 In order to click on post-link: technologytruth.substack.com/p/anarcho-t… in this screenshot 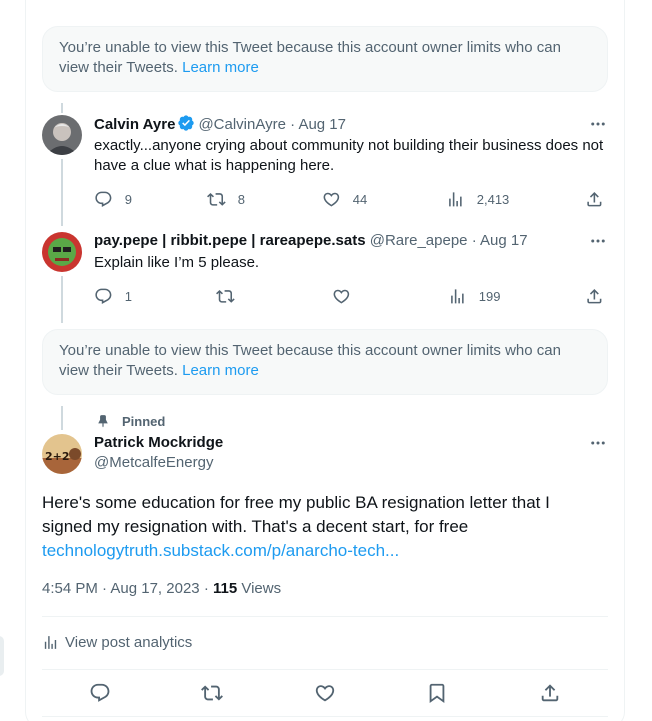, I will do `click(220, 550)`.